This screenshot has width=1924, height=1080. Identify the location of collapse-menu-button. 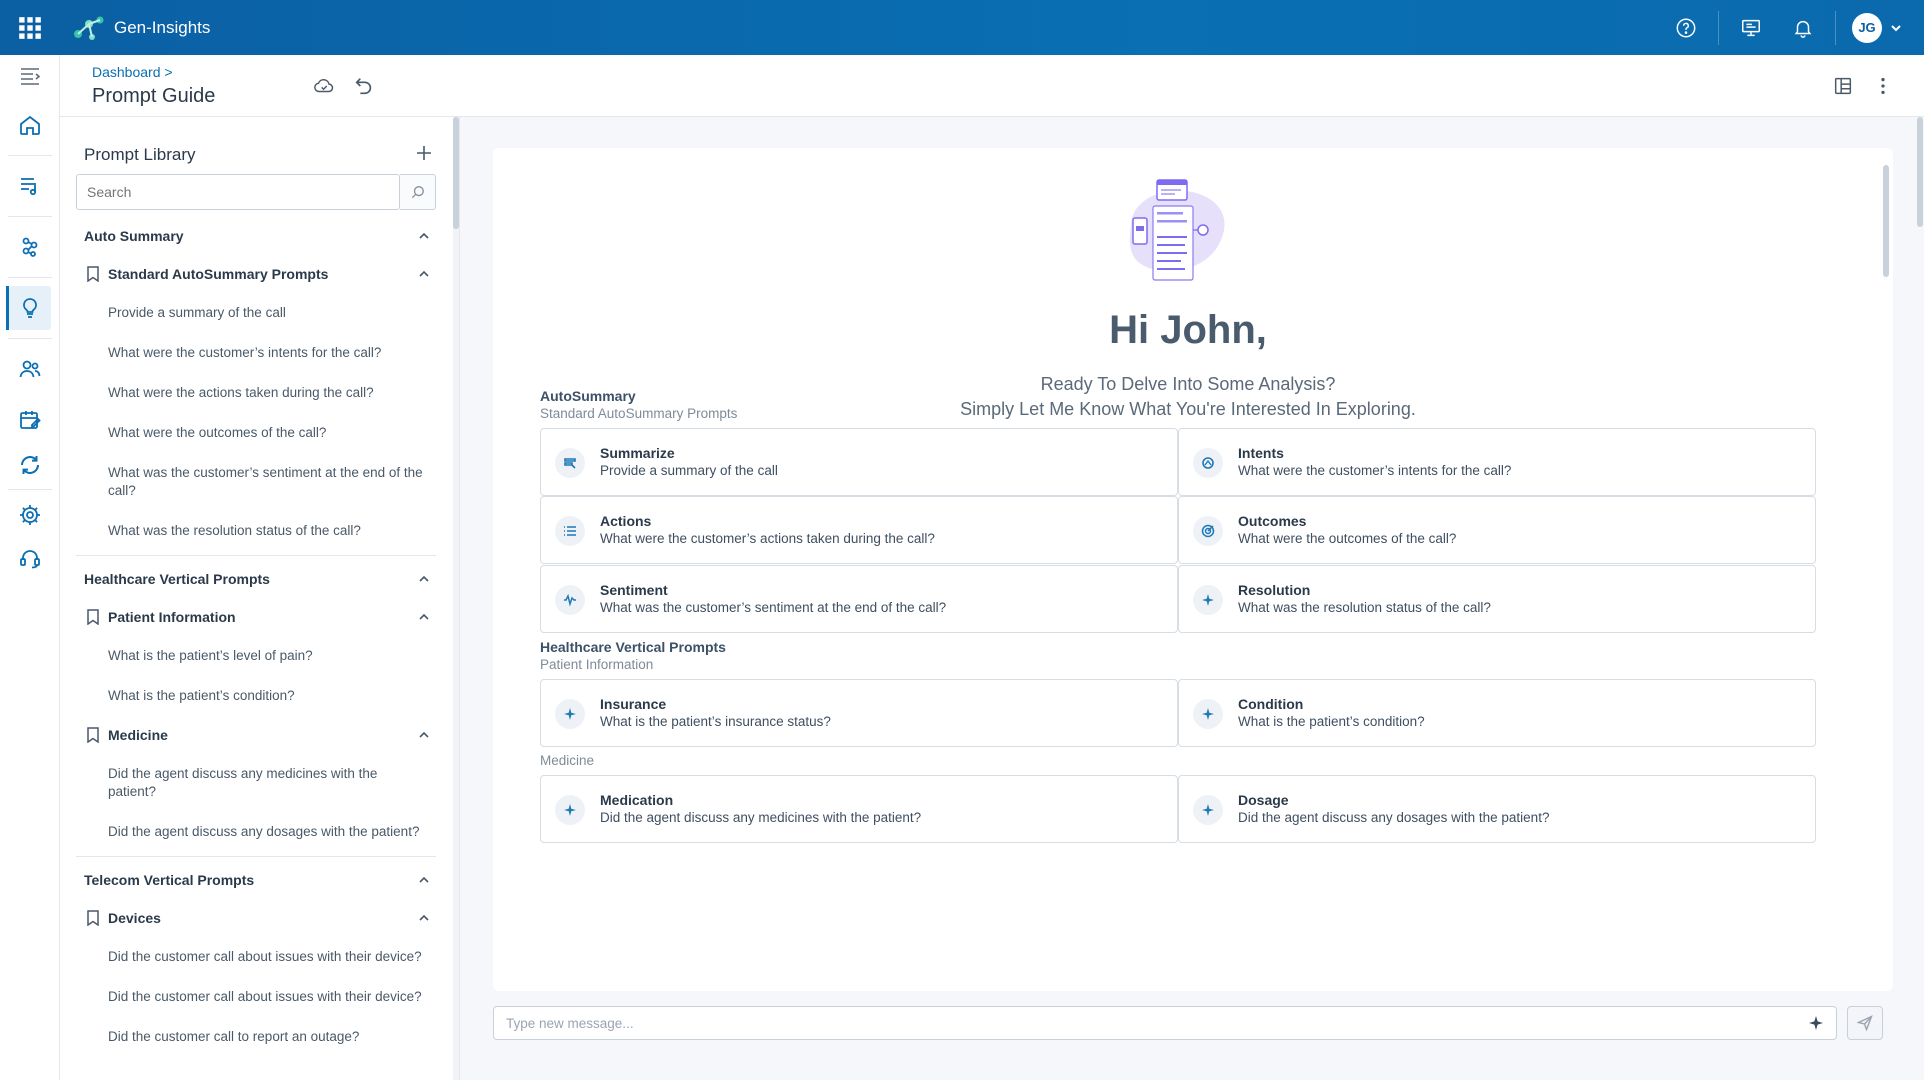
(30, 76).